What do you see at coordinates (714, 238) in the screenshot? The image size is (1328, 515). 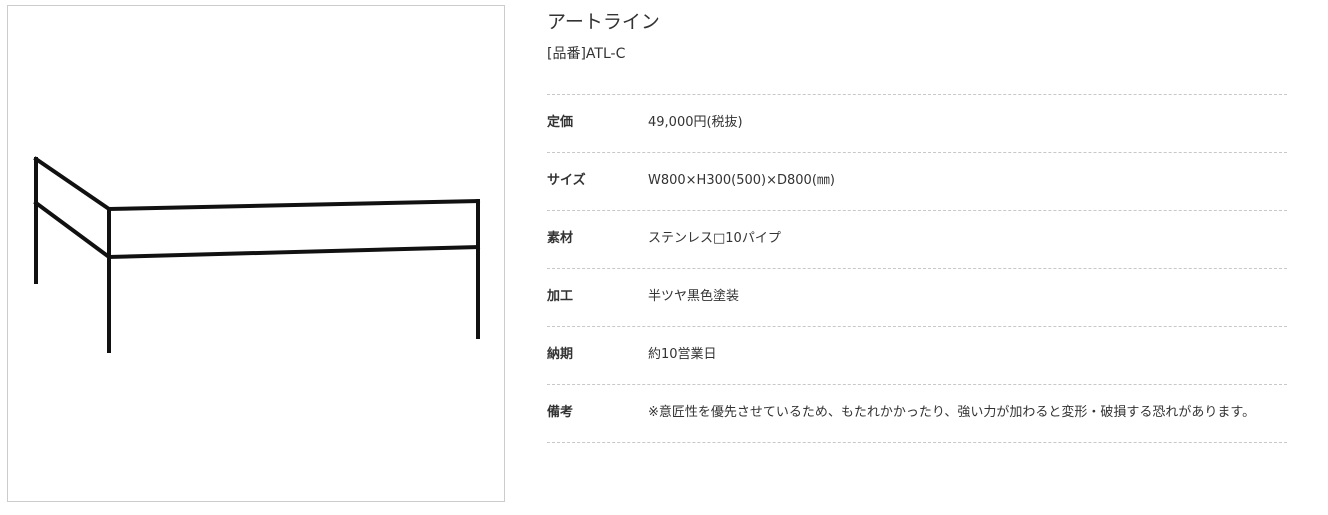 I see `spec-value: ステンレス□10パイプ` at bounding box center [714, 238].